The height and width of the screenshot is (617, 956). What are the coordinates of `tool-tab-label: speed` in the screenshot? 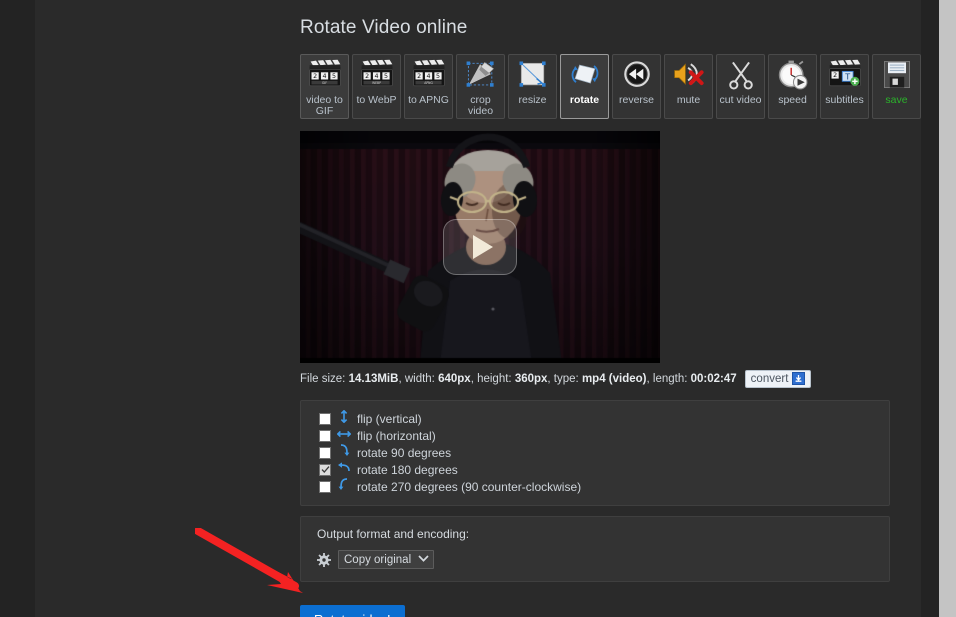 It's located at (792, 100).